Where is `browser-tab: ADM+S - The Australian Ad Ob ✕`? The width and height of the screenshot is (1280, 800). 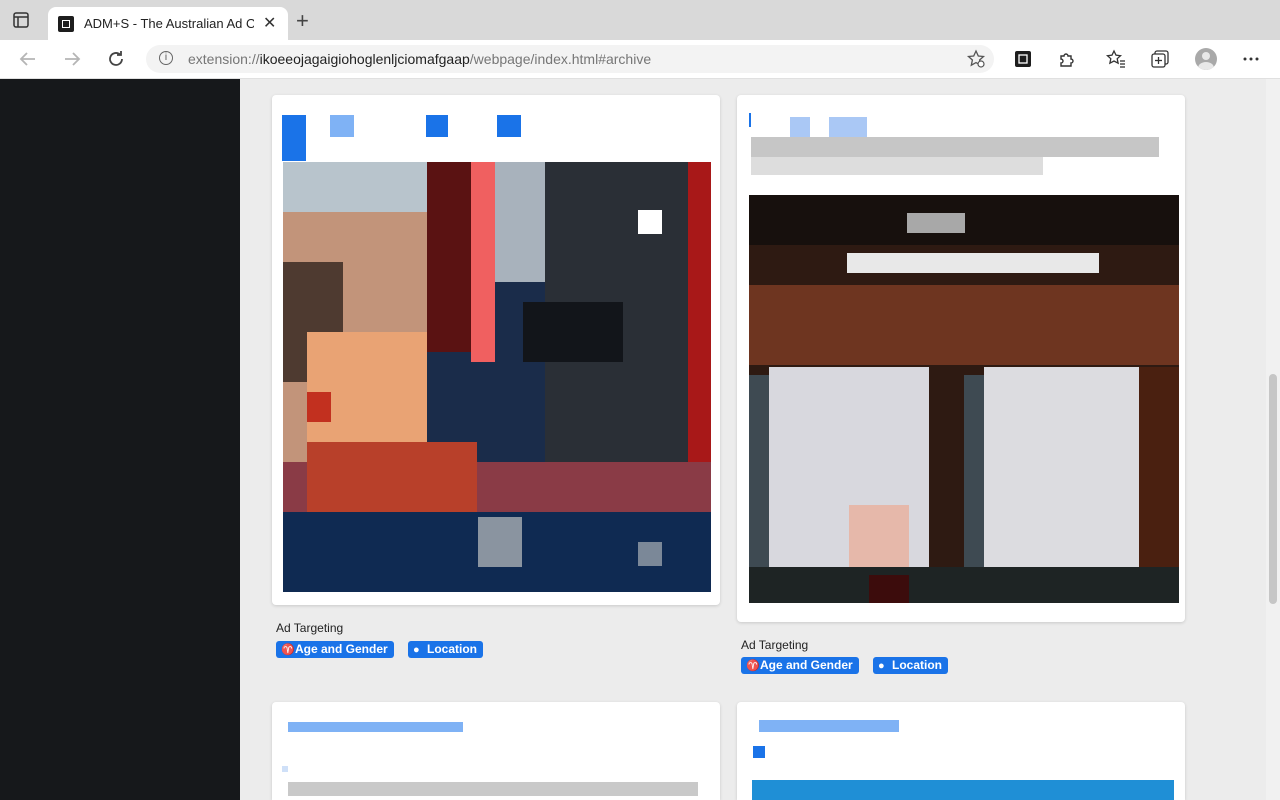 browser-tab: ADM+S - The Australian Ad Ob ✕ is located at coordinates (168, 24).